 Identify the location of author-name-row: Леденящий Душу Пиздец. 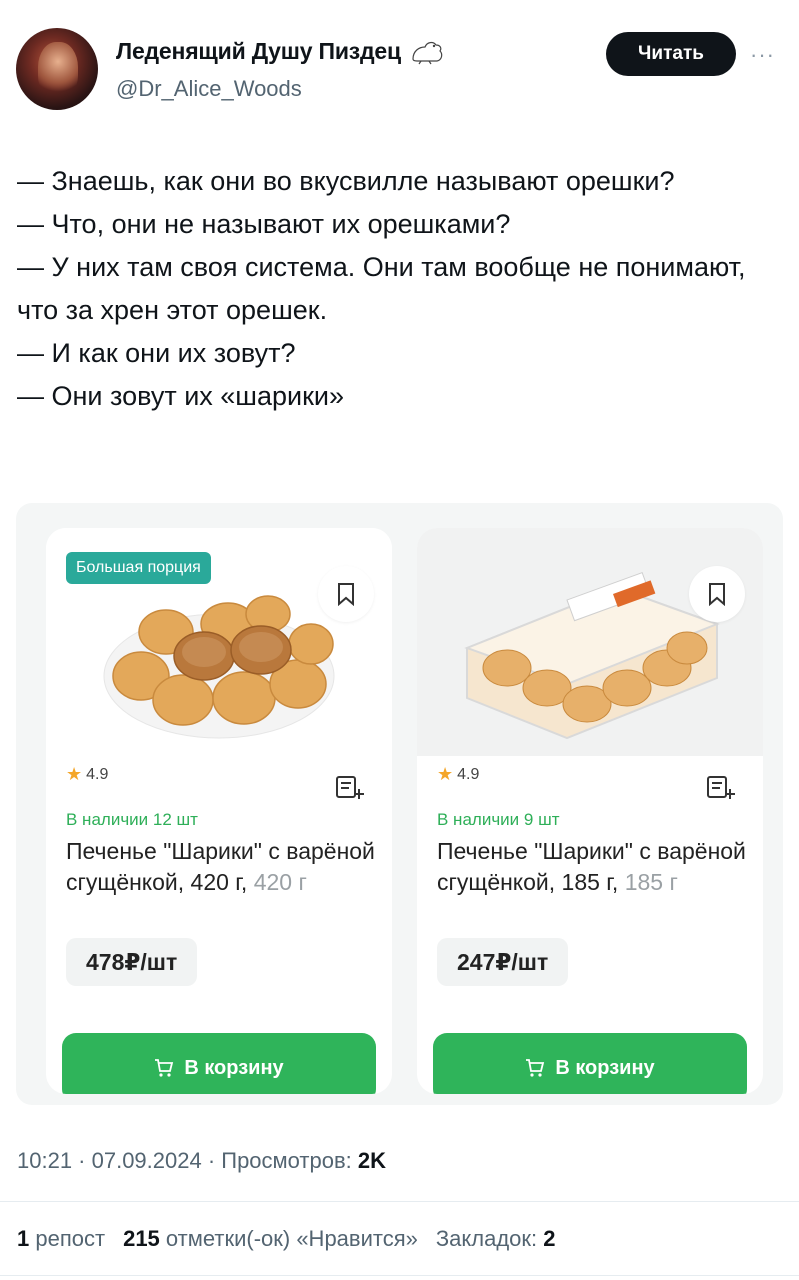
(280, 51).